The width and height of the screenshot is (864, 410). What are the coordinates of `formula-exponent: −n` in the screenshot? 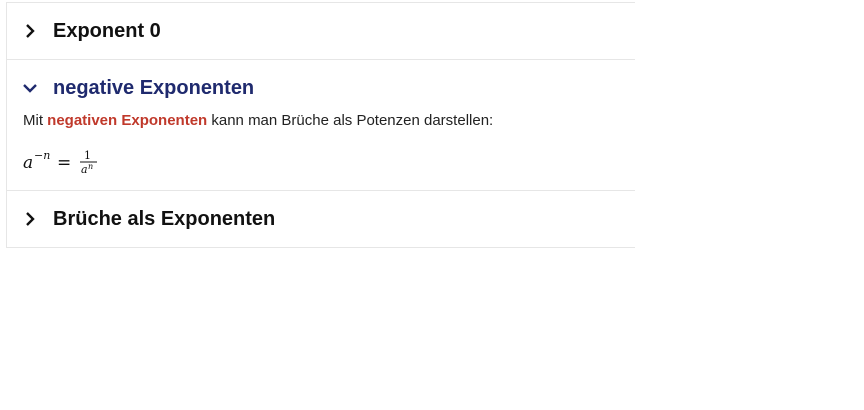 It's located at (42, 155).